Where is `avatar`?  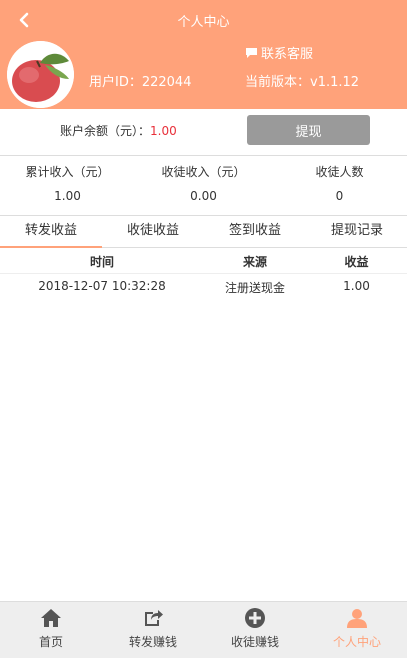
avatar is located at coordinates (40, 74).